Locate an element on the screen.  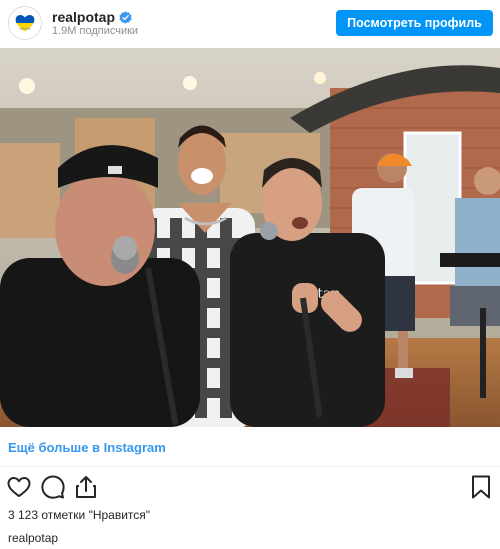
caption-username: realpotap is located at coordinates (33, 538).